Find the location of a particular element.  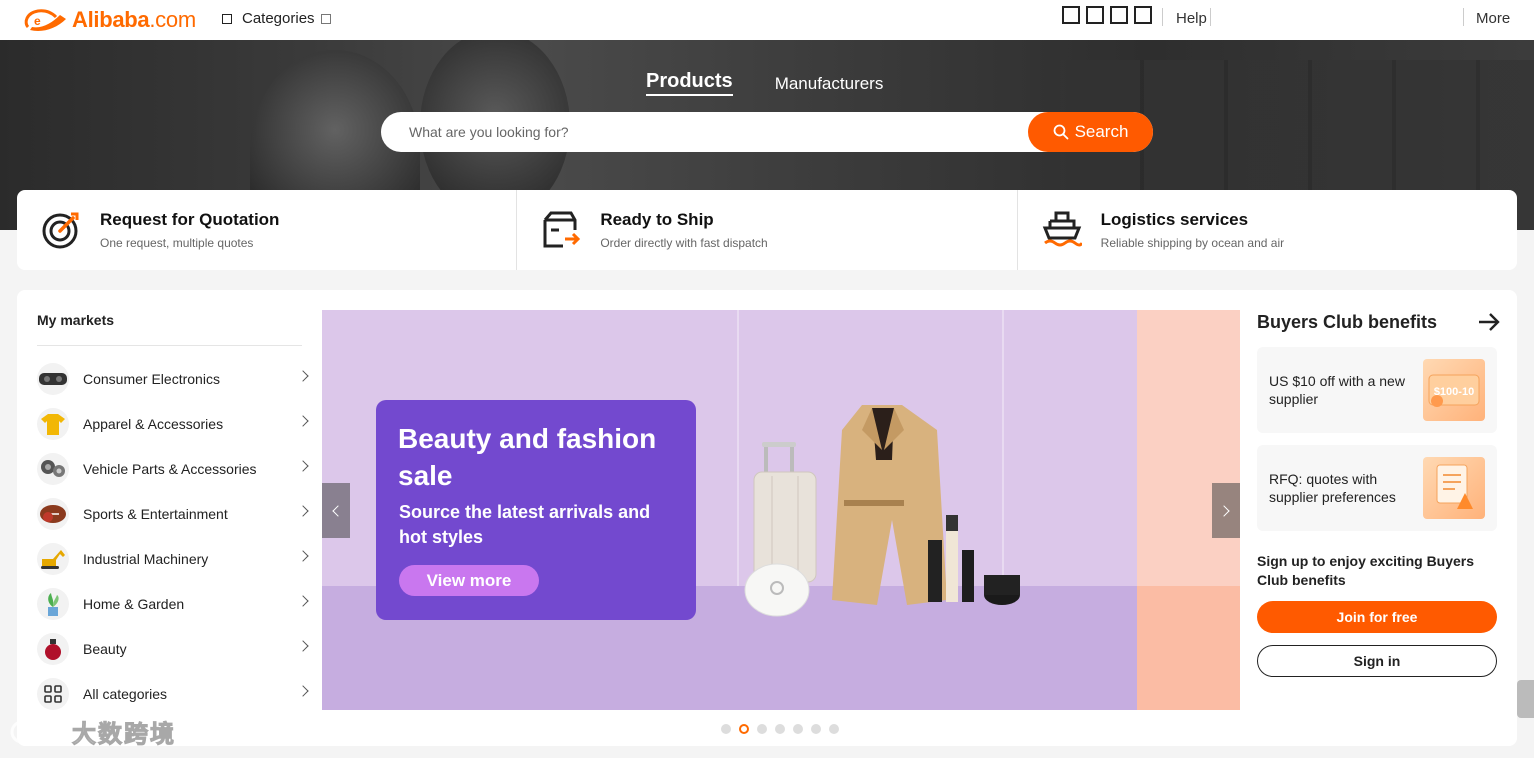

market-apparel: Apparel & Accessories is located at coordinates (173, 423).